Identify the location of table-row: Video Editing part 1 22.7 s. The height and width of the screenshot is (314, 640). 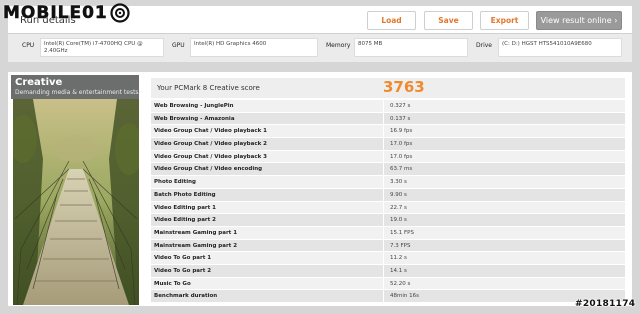
(388, 208).